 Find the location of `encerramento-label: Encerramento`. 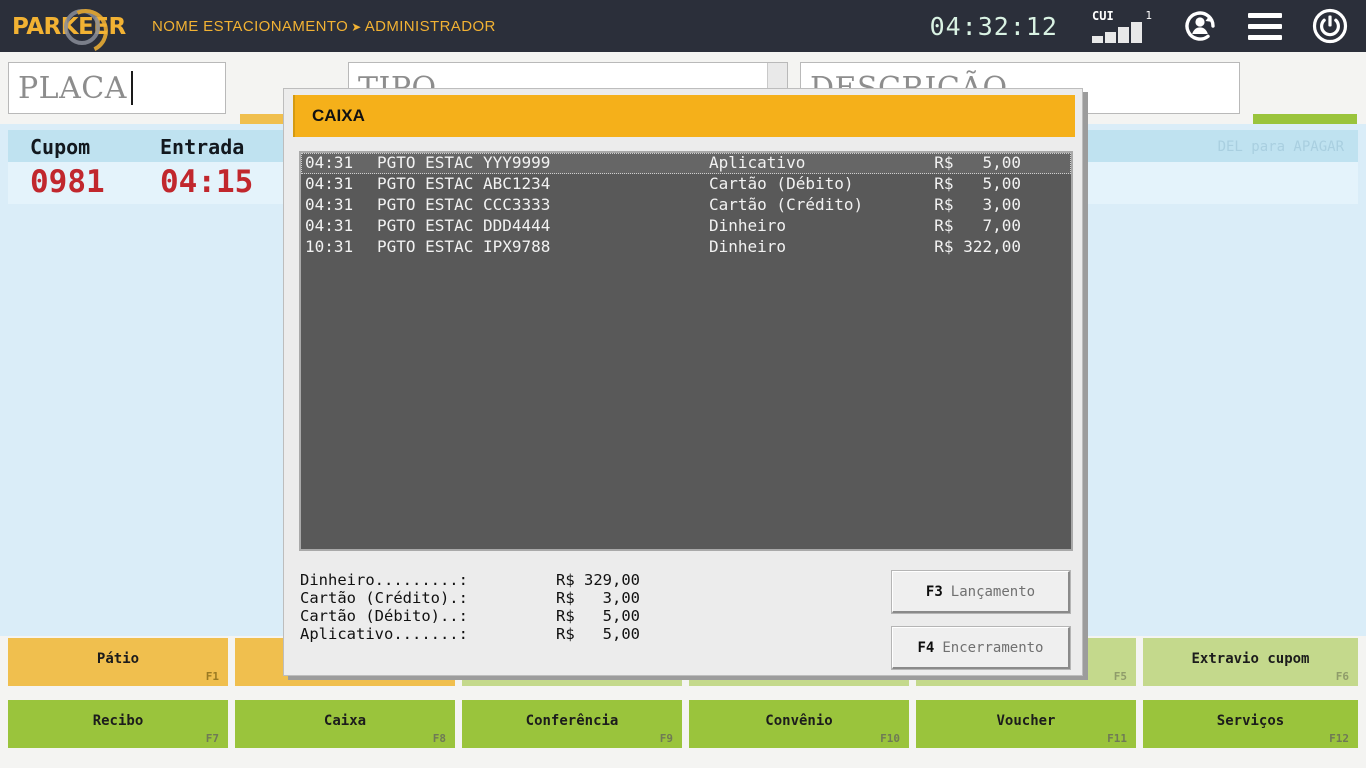

encerramento-label: Encerramento is located at coordinates (993, 647).